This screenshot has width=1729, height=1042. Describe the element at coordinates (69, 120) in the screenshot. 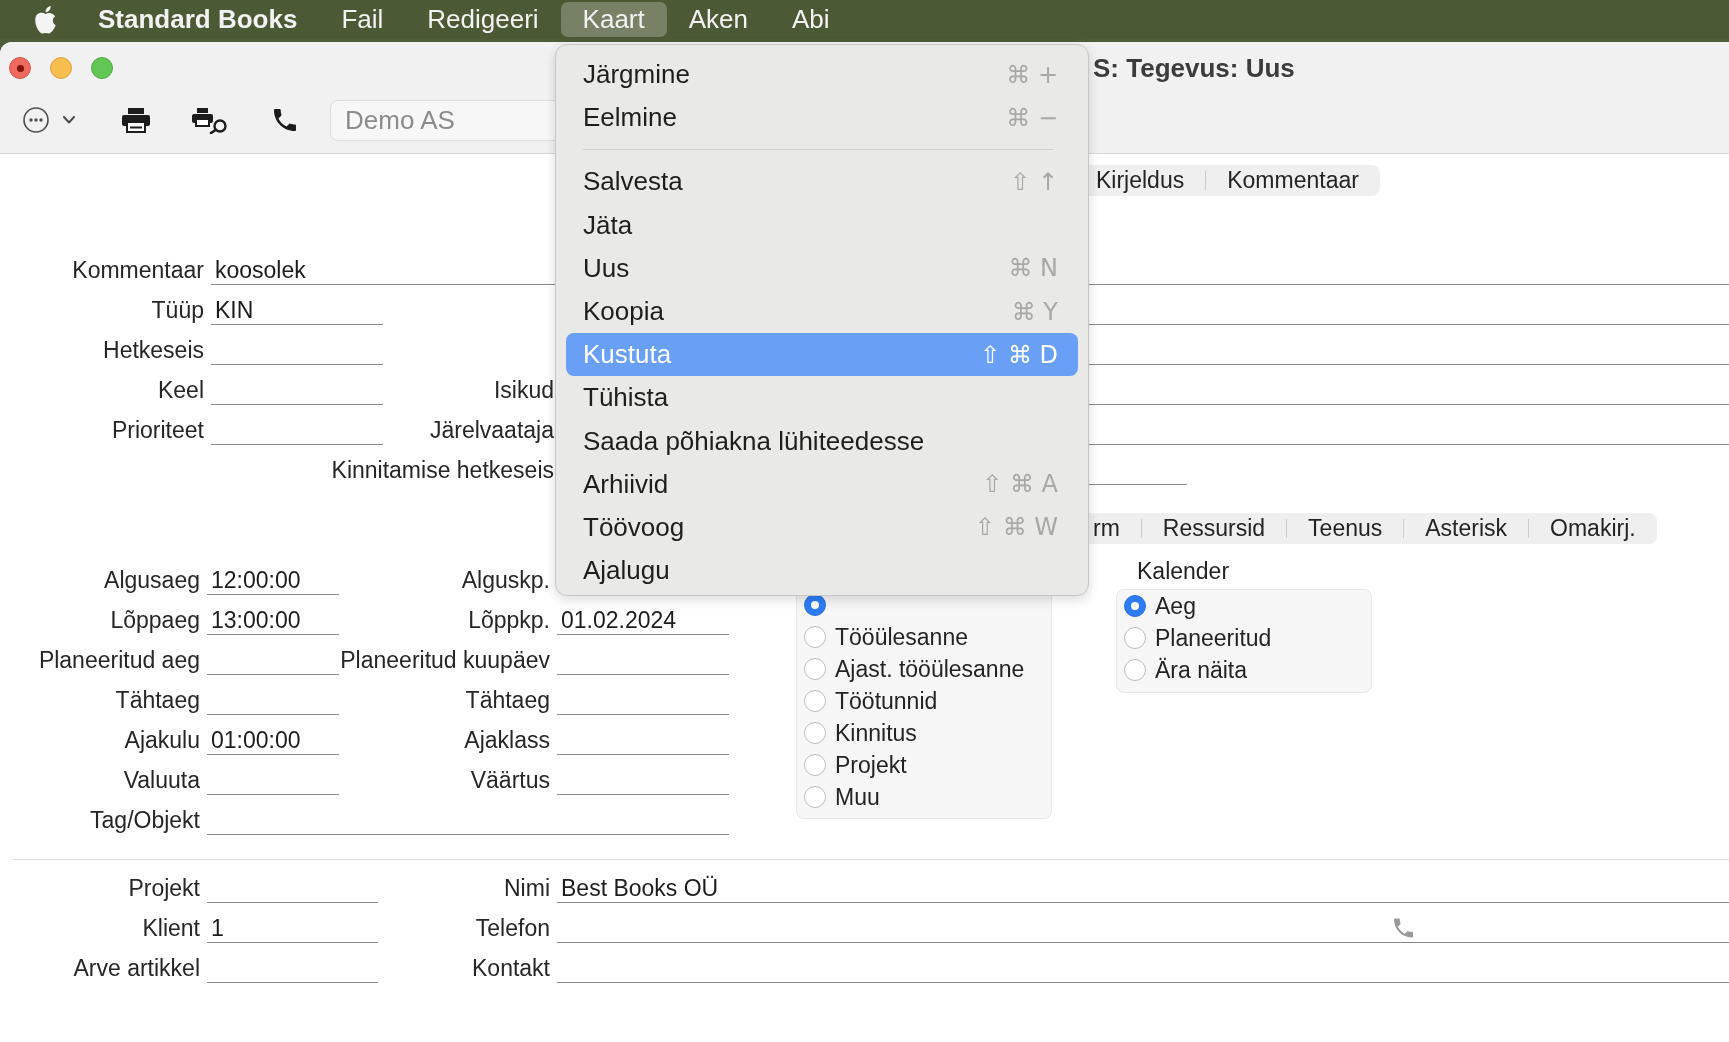

I see `chevron-down-icon` at that location.